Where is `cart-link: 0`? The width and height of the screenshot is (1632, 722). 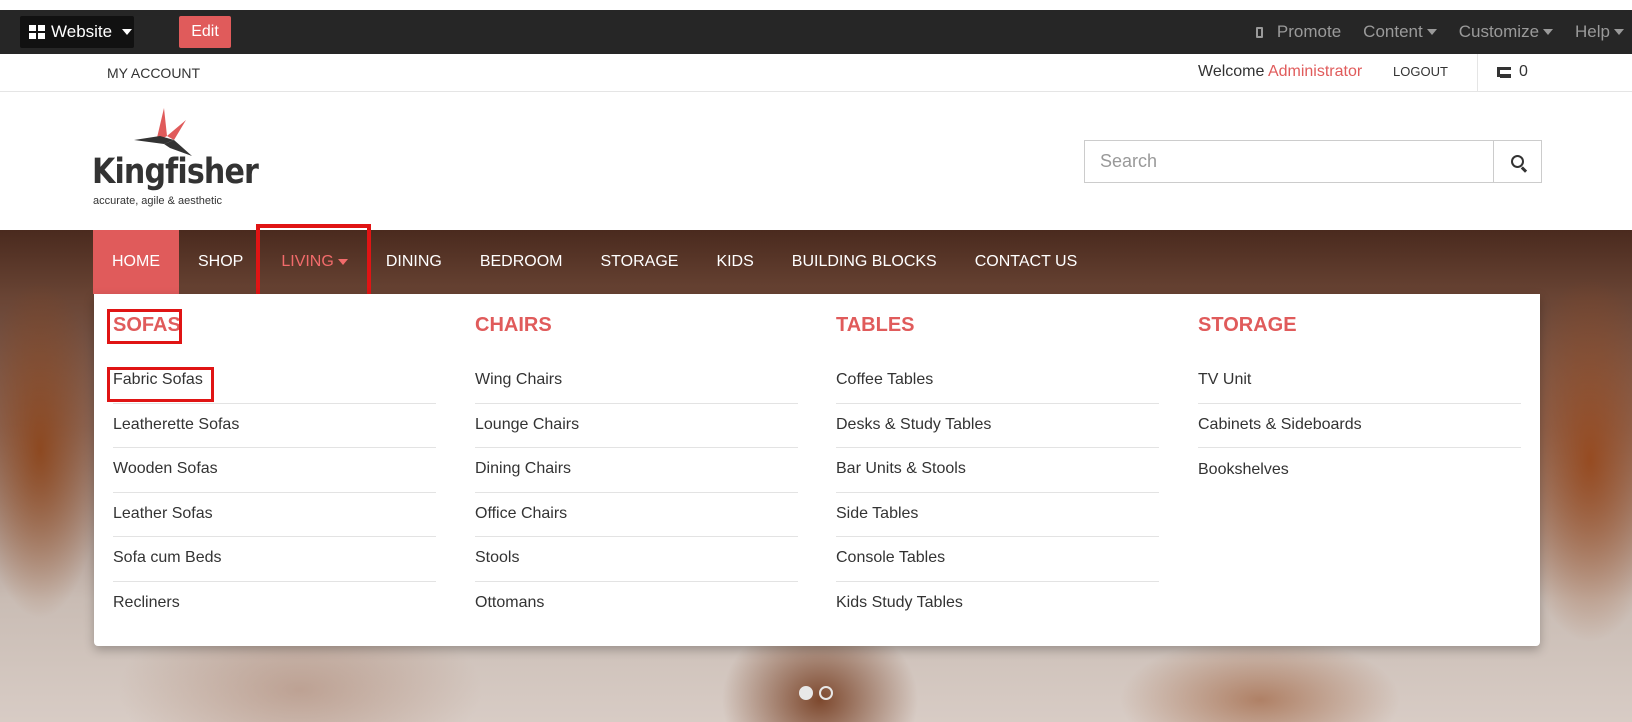 cart-link: 0 is located at coordinates (1512, 72).